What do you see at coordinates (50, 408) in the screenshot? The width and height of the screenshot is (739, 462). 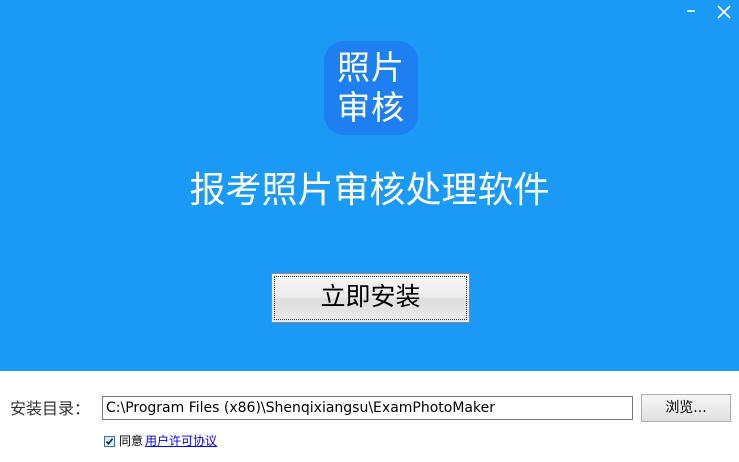 I see `install-dir-label: 安装目录：` at bounding box center [50, 408].